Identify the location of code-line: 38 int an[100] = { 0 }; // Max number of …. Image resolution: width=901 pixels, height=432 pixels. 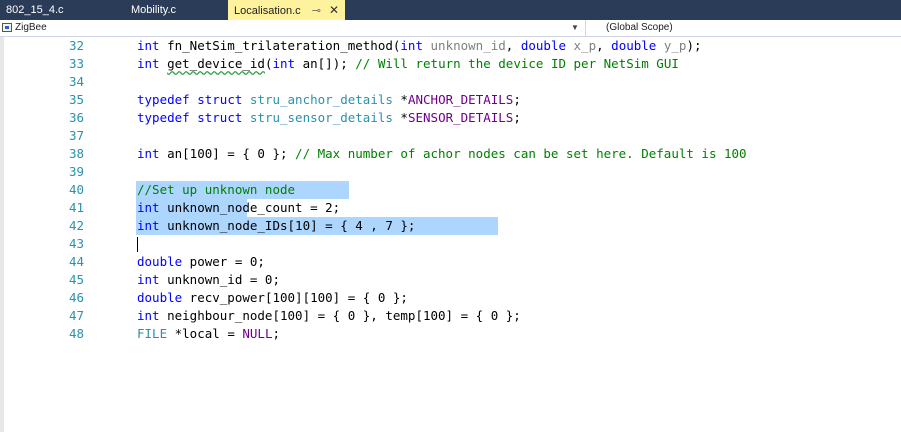
(450, 154).